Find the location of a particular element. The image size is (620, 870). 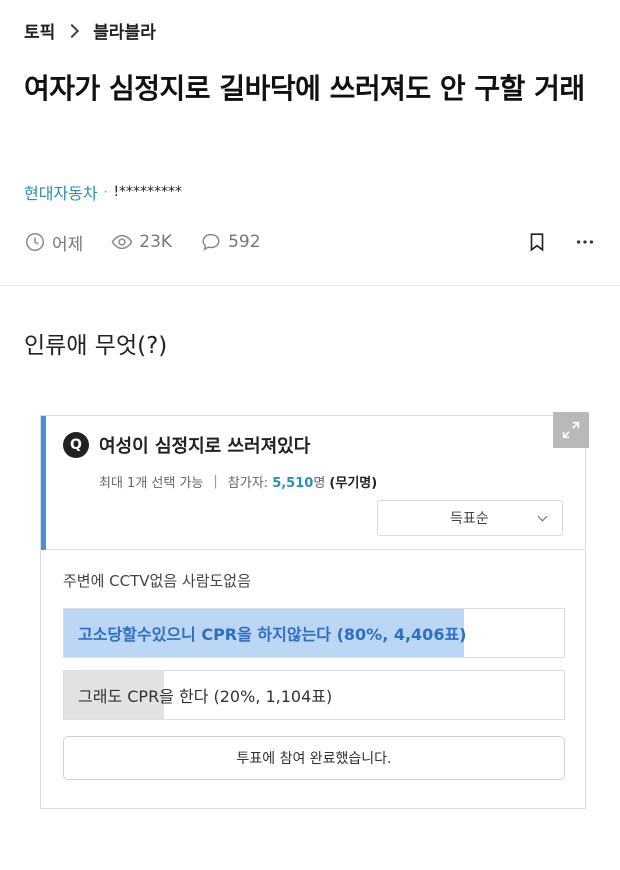

comment-count: 592 is located at coordinates (230, 242).